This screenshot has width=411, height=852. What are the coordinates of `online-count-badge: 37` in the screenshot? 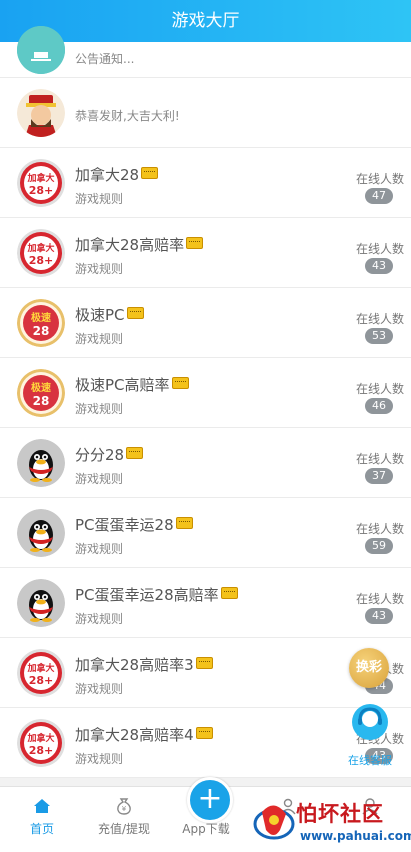 It's located at (379, 476).